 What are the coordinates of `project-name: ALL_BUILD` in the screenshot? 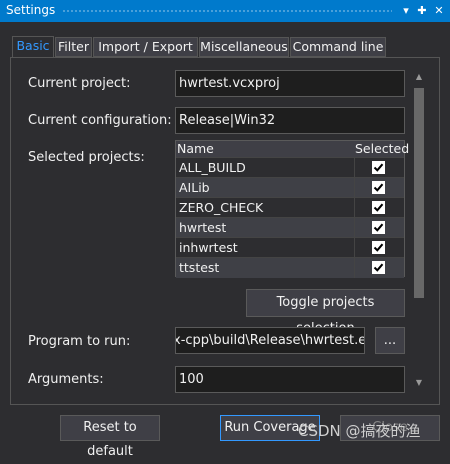 It's located at (212, 167).